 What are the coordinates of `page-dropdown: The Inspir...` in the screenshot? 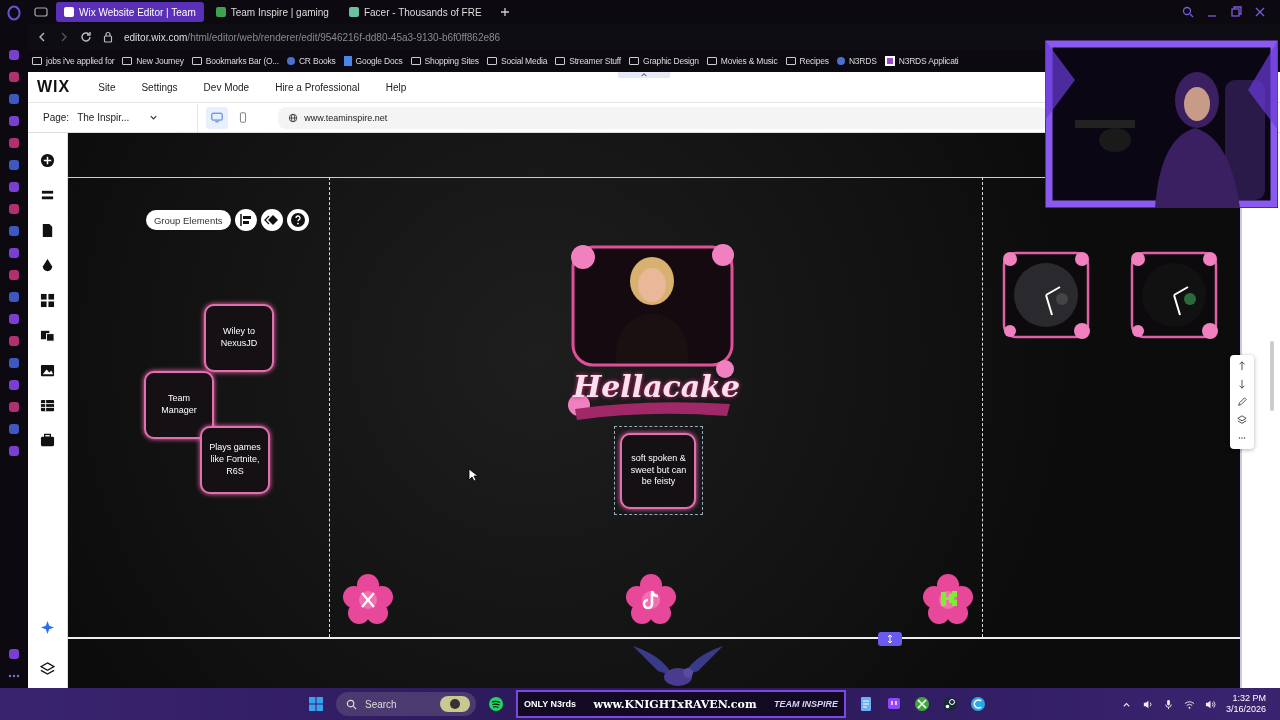 It's located at (127, 117).